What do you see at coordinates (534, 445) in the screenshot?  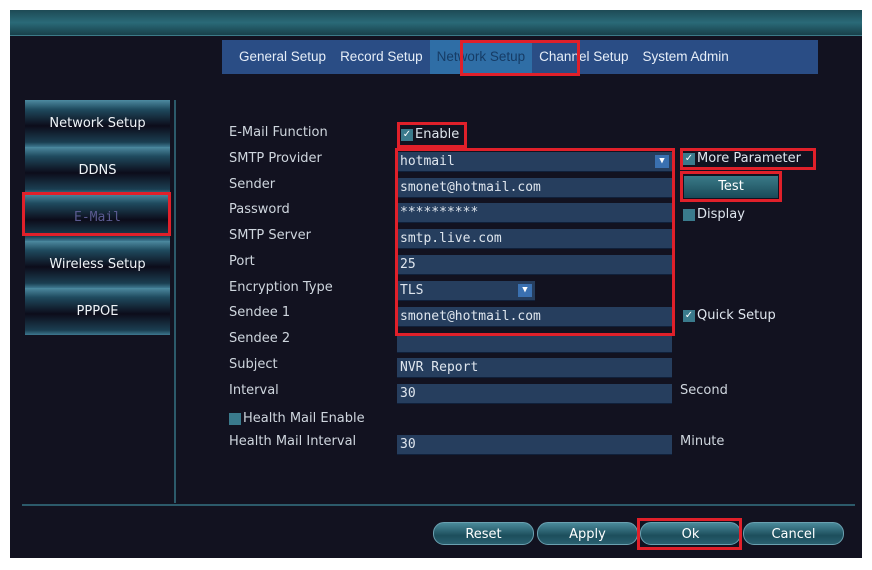 I see `health-mail-interval-input: 30` at bounding box center [534, 445].